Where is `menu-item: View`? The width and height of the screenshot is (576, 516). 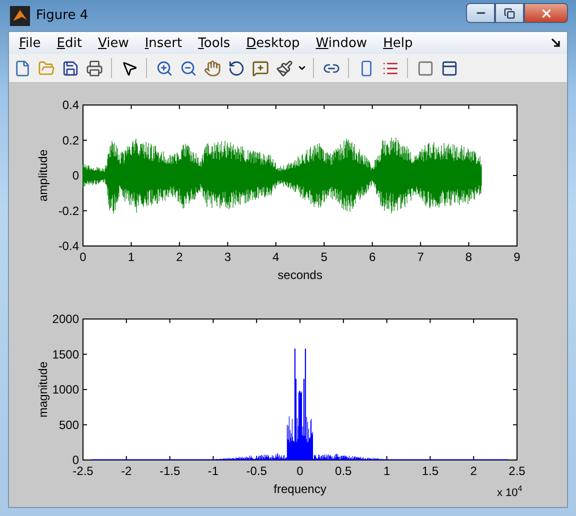 menu-item: View is located at coordinates (113, 43).